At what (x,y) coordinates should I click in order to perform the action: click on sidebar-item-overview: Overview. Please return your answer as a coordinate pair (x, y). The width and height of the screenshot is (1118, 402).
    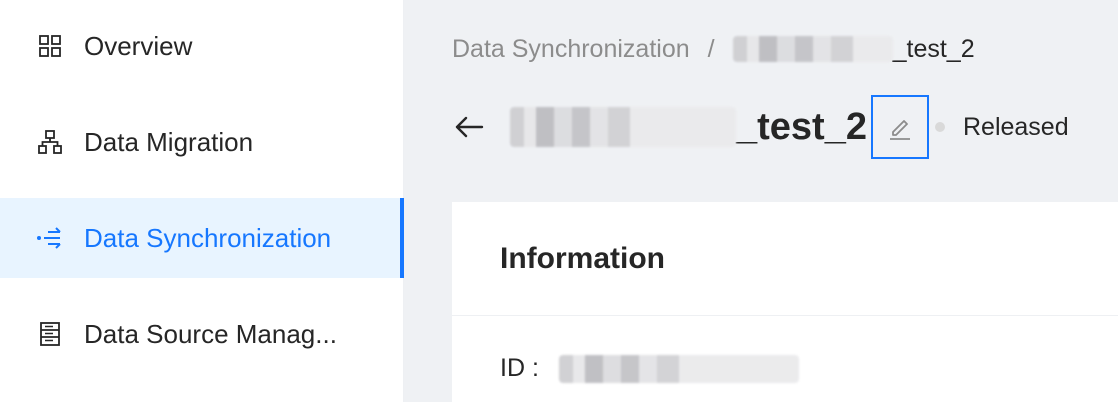
    Looking at the image, I should click on (202, 46).